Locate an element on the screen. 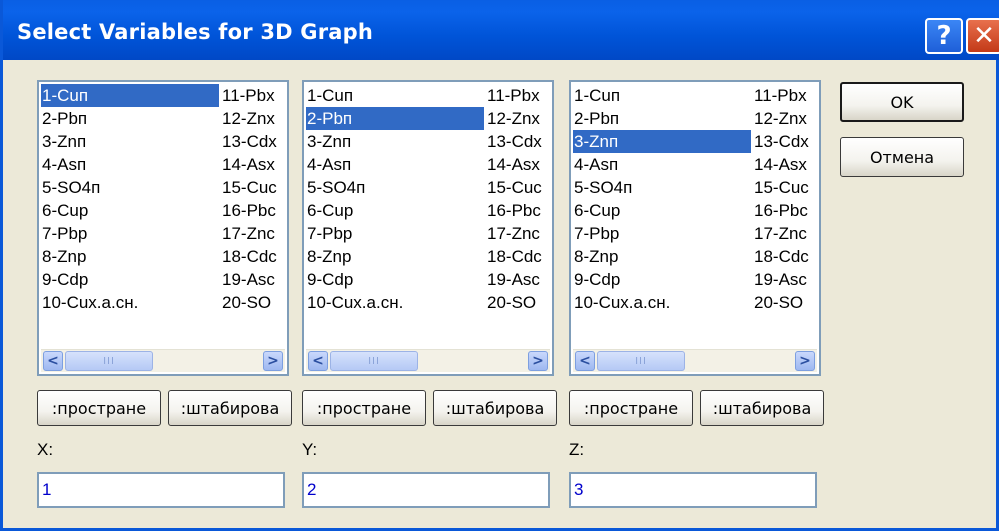 Image resolution: width=999 pixels, height=531 pixels. ok-button: OK is located at coordinates (902, 102).